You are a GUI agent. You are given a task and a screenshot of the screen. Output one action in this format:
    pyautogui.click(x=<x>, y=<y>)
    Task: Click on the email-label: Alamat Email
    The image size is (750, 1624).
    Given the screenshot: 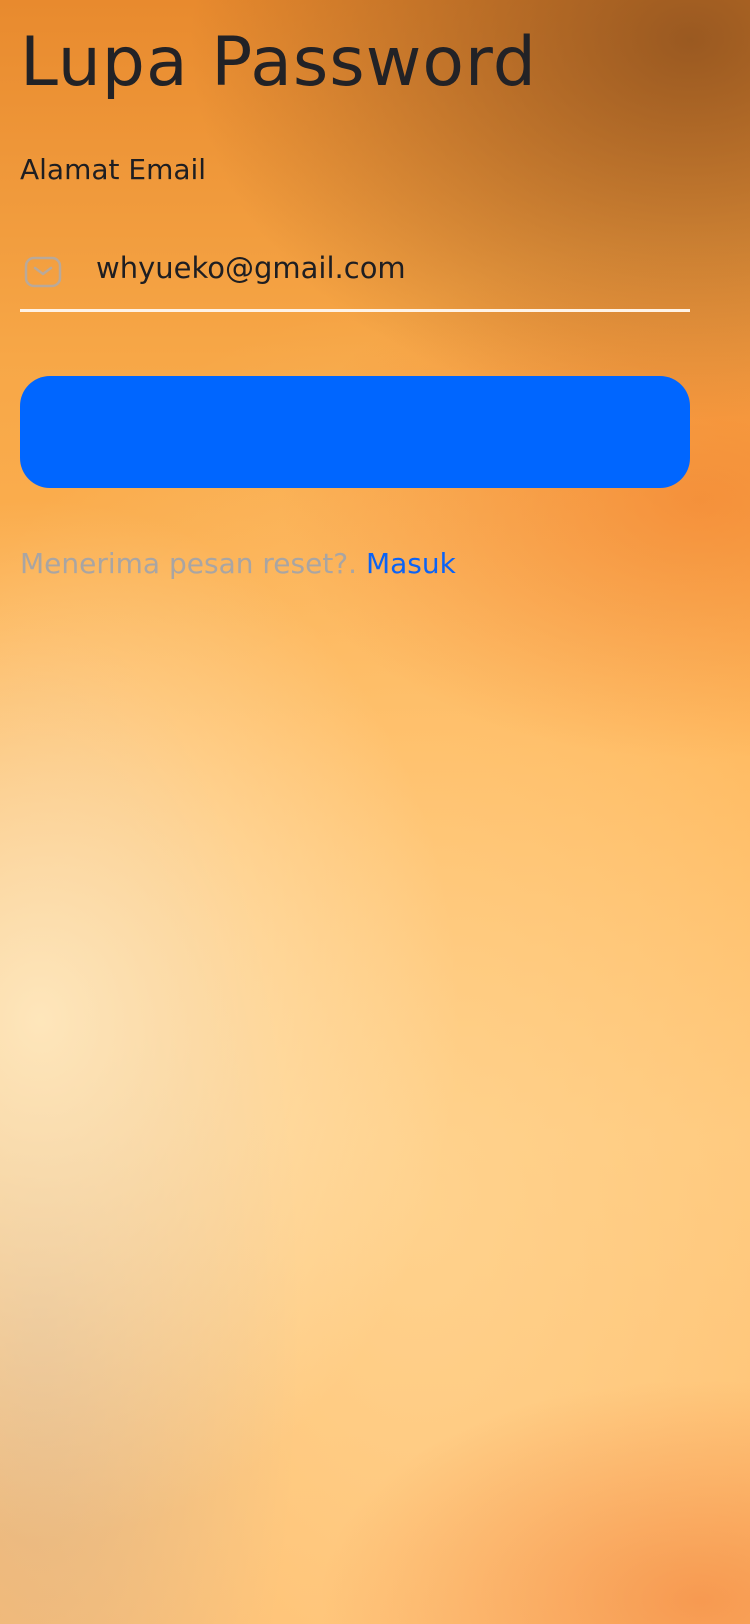 What is the action you would take?
    pyautogui.click(x=113, y=169)
    